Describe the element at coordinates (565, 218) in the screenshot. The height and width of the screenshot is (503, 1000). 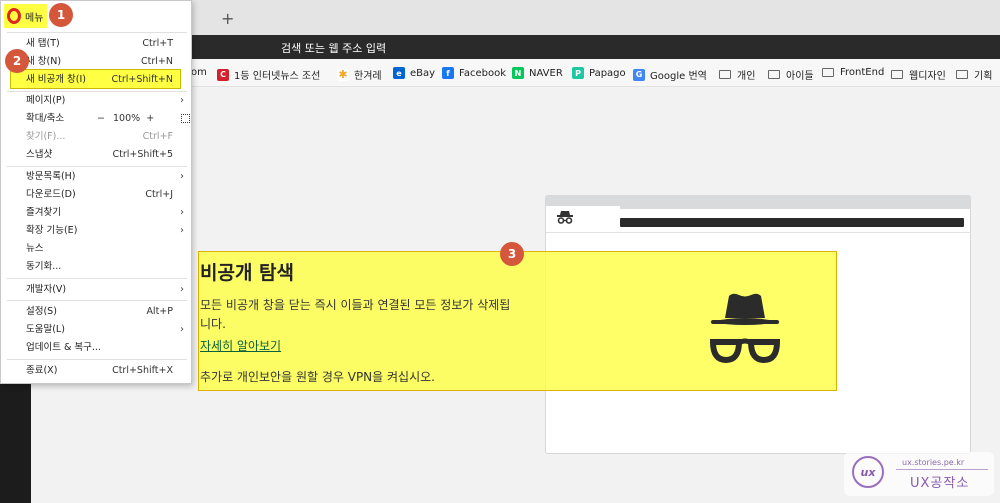
I see `incognito-small-icon` at that location.